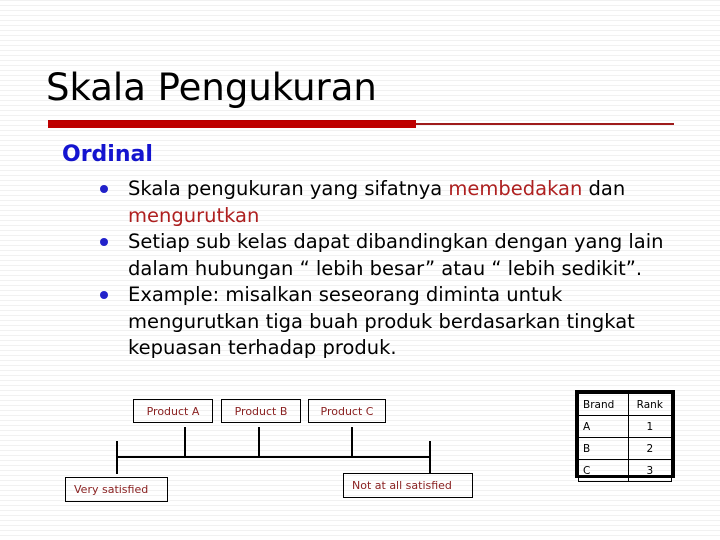 Image resolution: width=720 pixels, height=540 pixels. I want to click on cell-brand: B, so click(603, 448).